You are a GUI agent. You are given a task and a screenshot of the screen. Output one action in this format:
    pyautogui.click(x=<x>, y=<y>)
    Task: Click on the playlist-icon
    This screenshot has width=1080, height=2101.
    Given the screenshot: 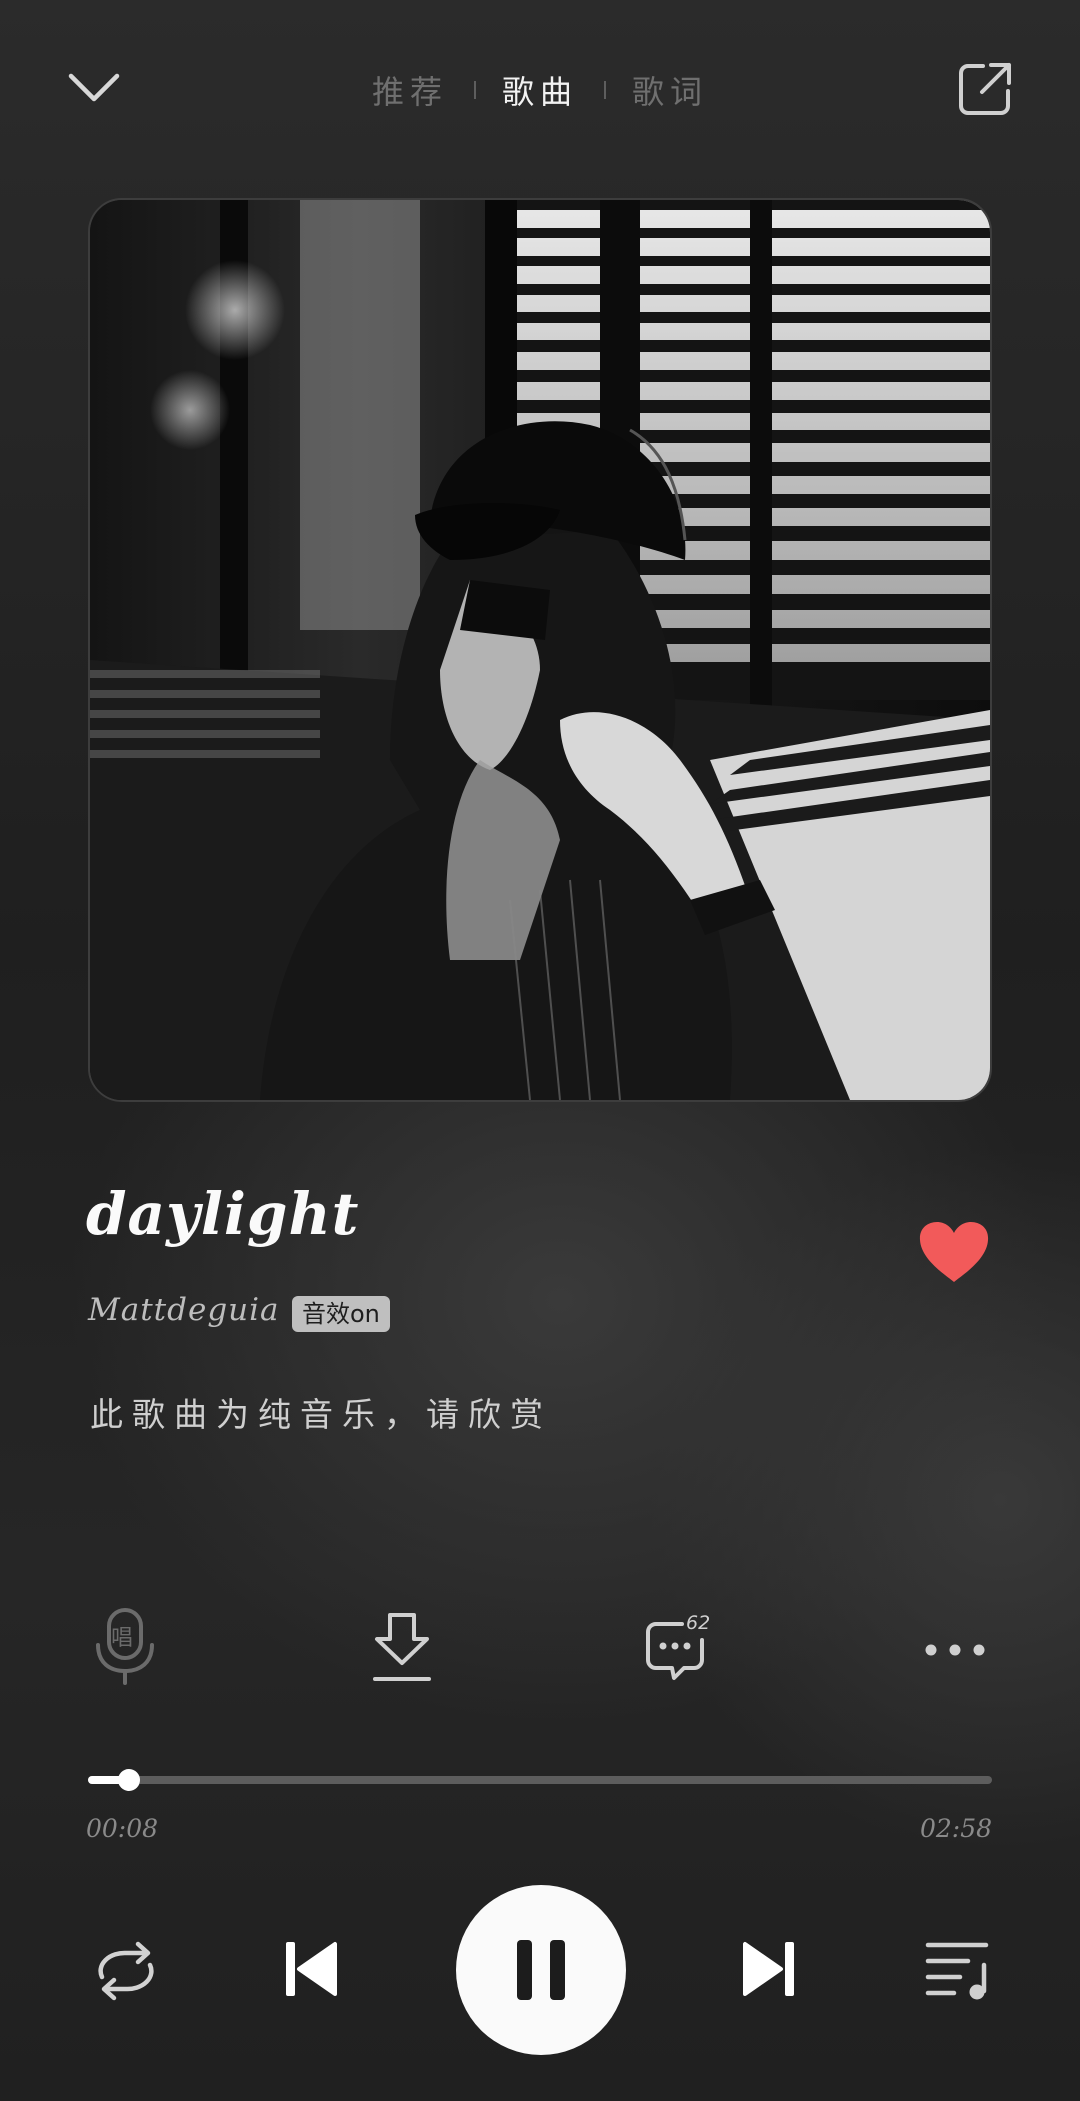 What is the action you would take?
    pyautogui.click(x=957, y=1971)
    